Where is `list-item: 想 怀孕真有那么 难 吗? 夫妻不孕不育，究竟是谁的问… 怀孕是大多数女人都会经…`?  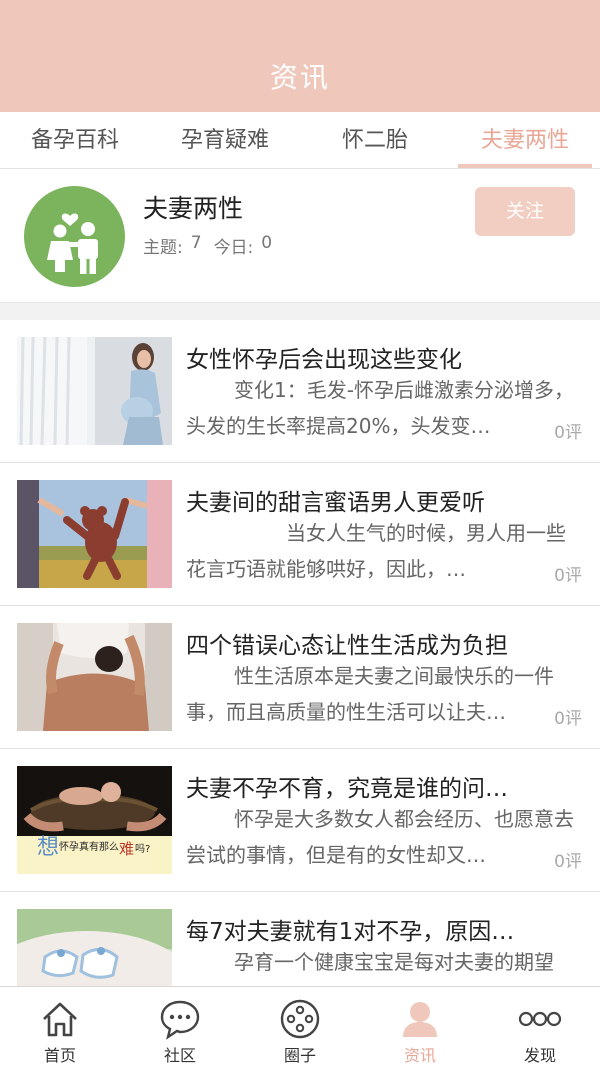
list-item: 想 怀孕真有那么 难 吗? 夫妻不孕不育，究竟是谁的问… 怀孕是大多数女人都会经… is located at coordinates (300, 820).